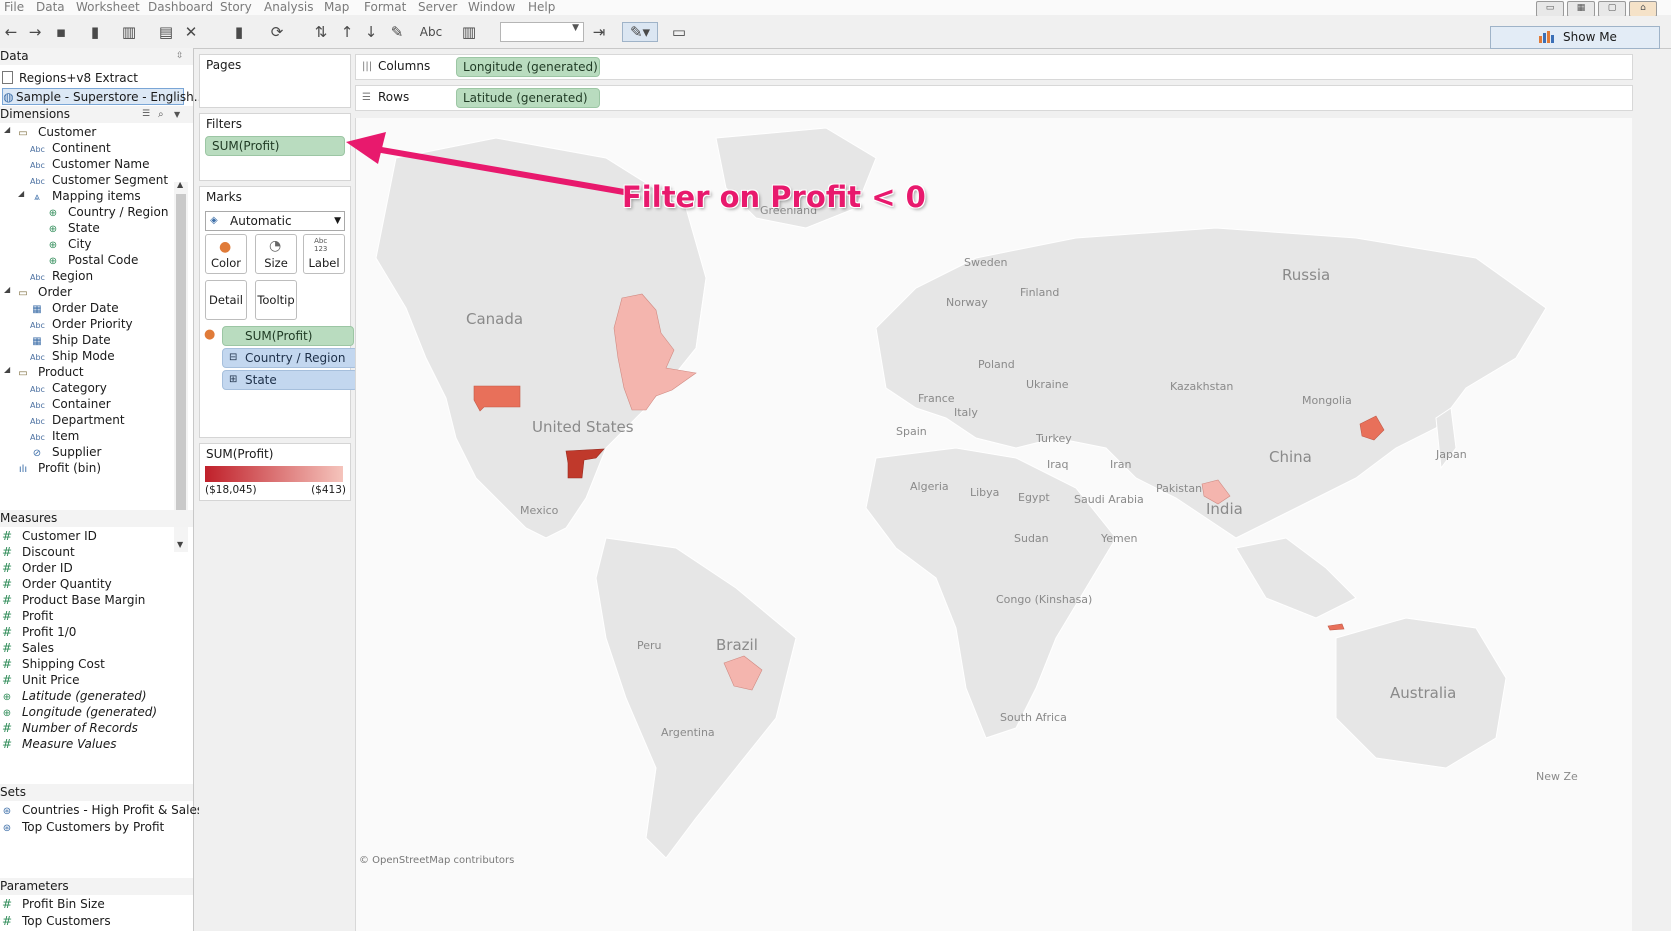 The height and width of the screenshot is (931, 1671). I want to click on chart-type-icon: ▥, so click(469, 32).